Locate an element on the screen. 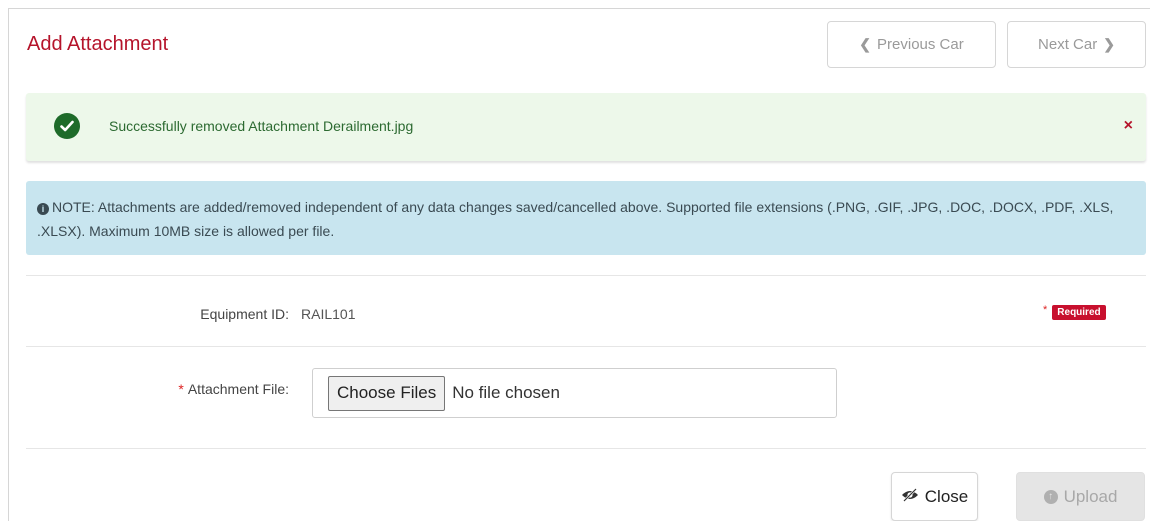 The height and width of the screenshot is (521, 1150). choose-files-button: Choose Files is located at coordinates (387, 393).